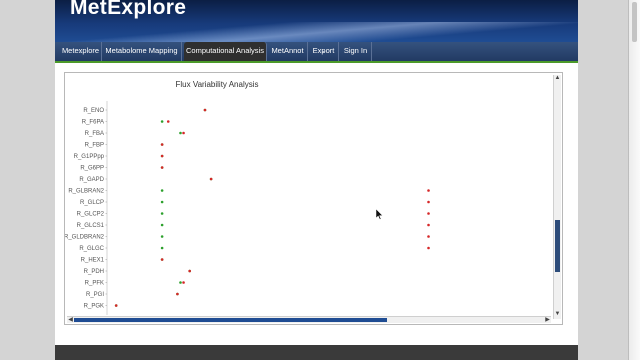 The image size is (640, 360). Describe the element at coordinates (92, 203) in the screenshot. I see `y-tick-label: R_GLCP` at that location.